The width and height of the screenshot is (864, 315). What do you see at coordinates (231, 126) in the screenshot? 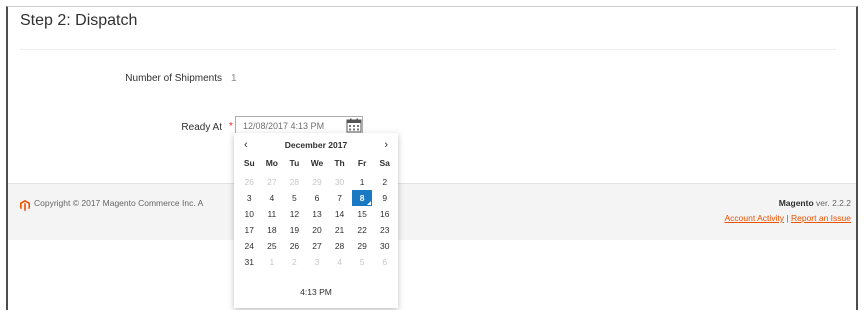
I see `required-marker: *` at bounding box center [231, 126].